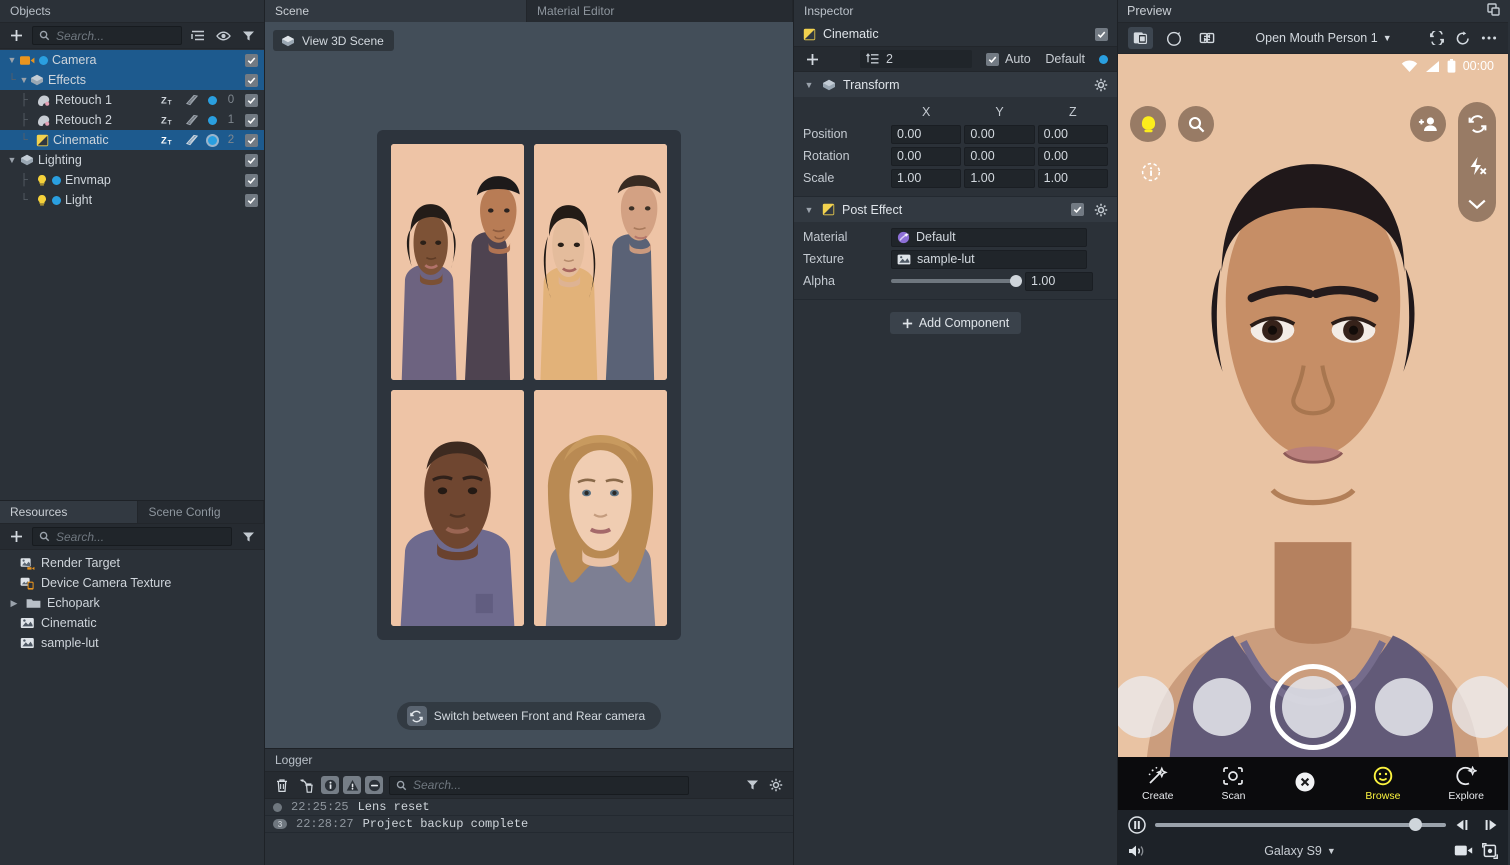 This screenshot has width=1510, height=865. I want to click on resource-item-render-target: Render Target, so click(132, 563).